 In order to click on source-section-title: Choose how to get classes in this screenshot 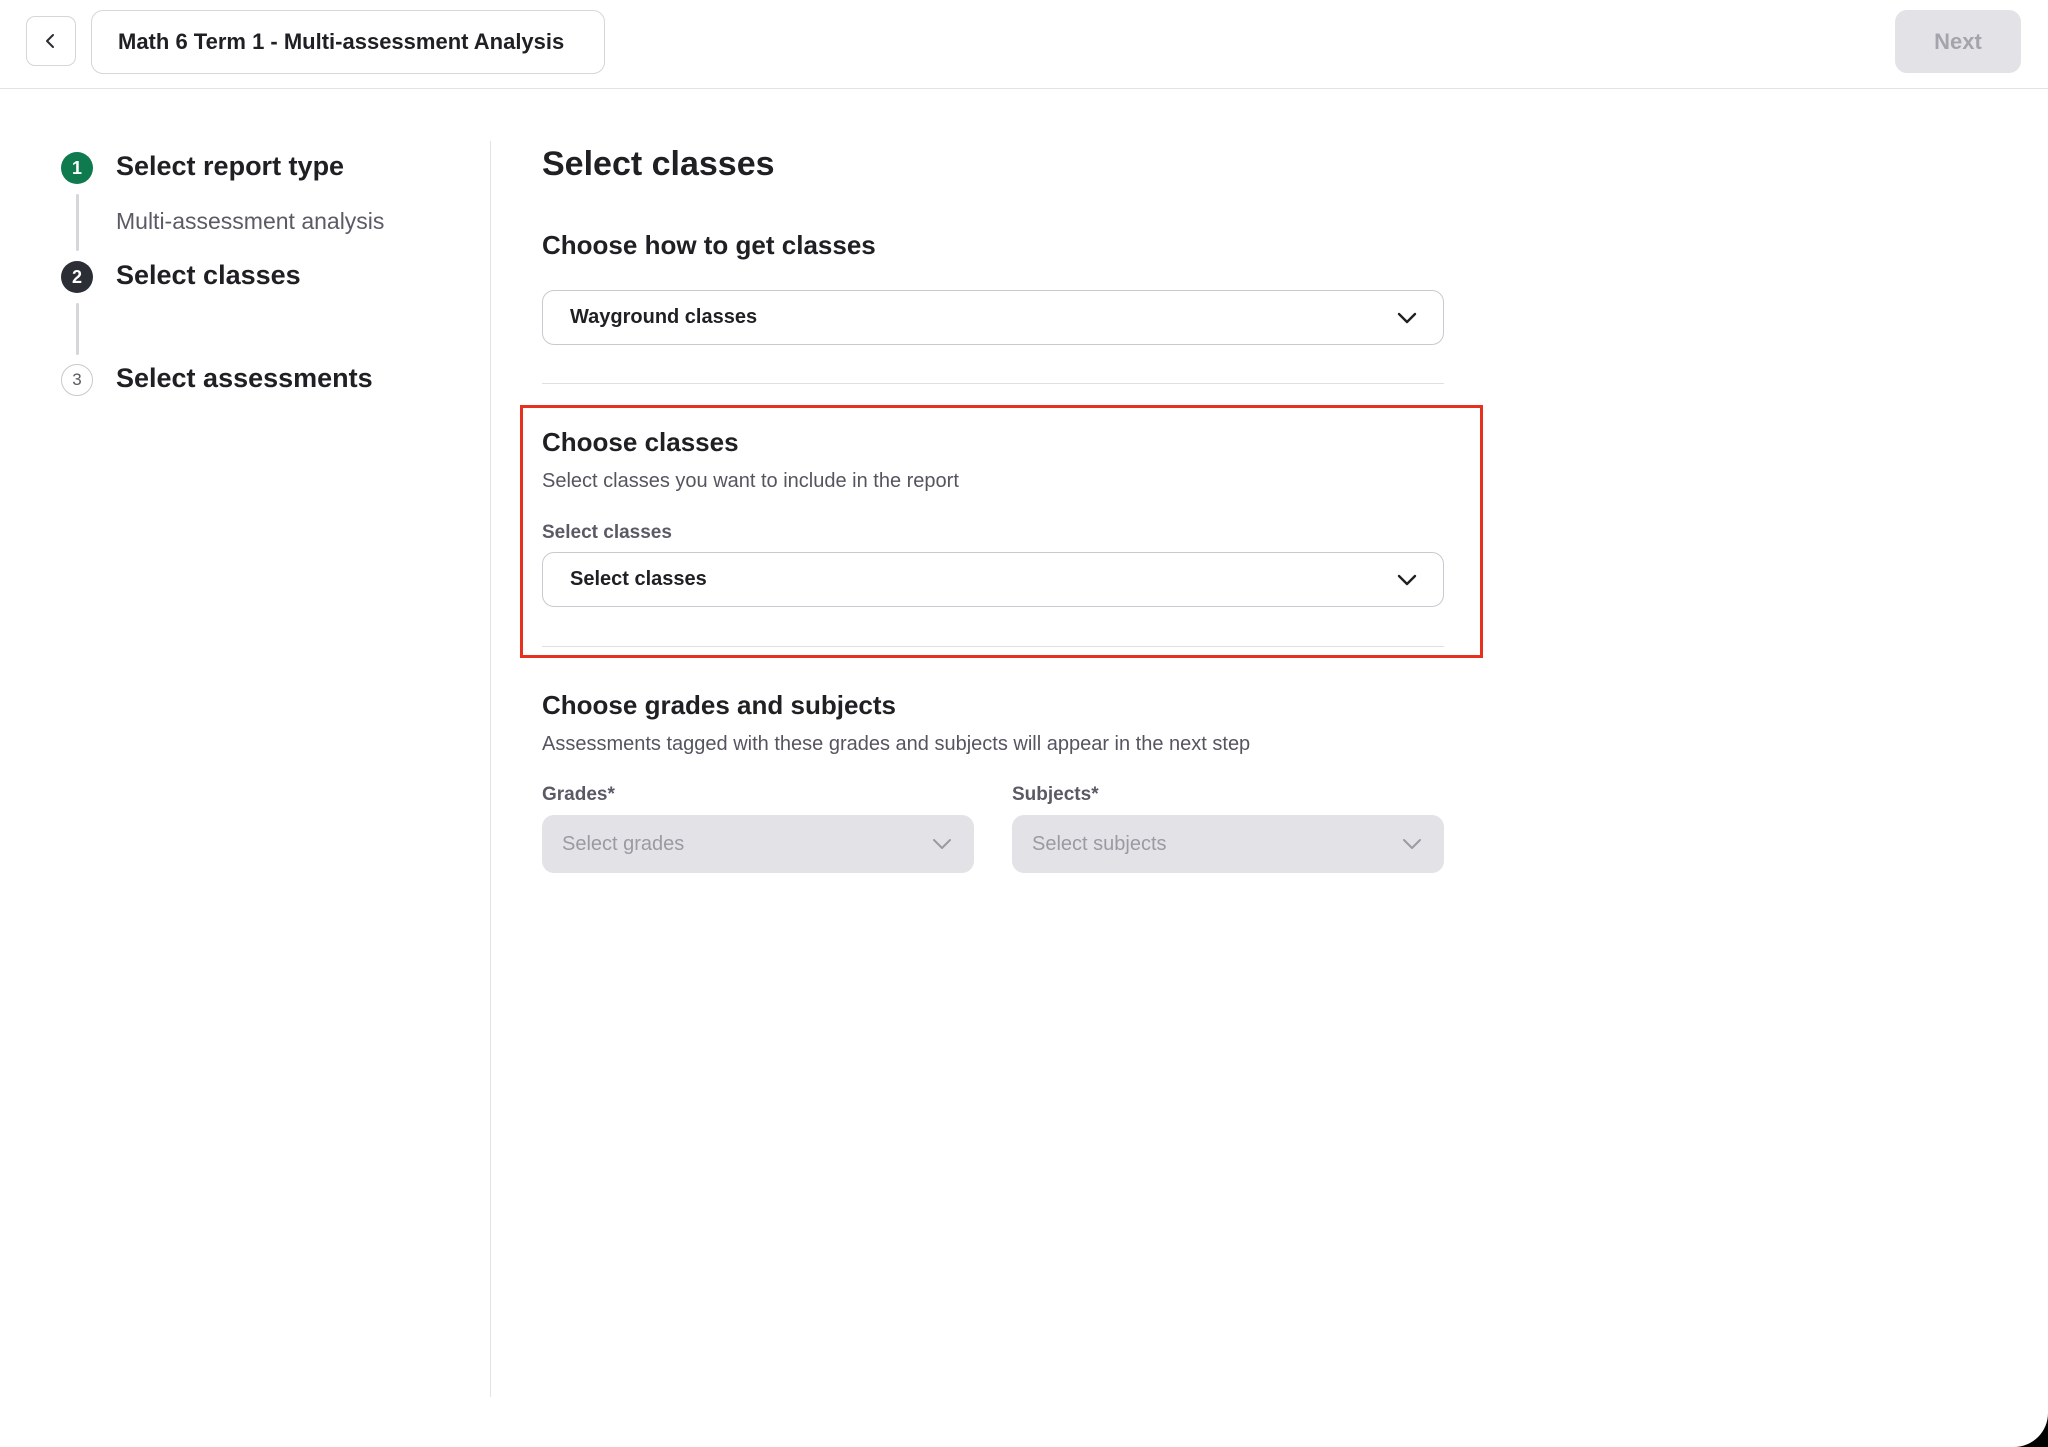, I will do `click(709, 245)`.